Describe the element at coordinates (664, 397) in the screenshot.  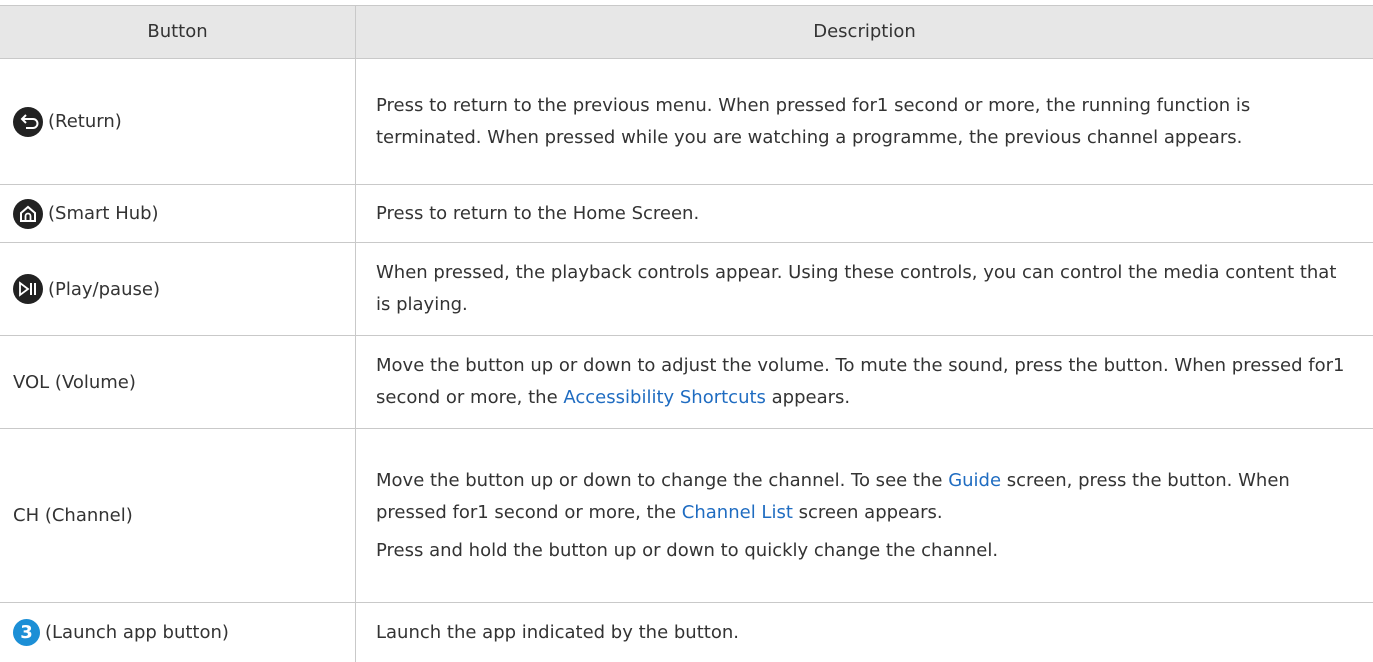
I see `accessibility-shortcuts-link: Accessibility Shortcuts` at that location.